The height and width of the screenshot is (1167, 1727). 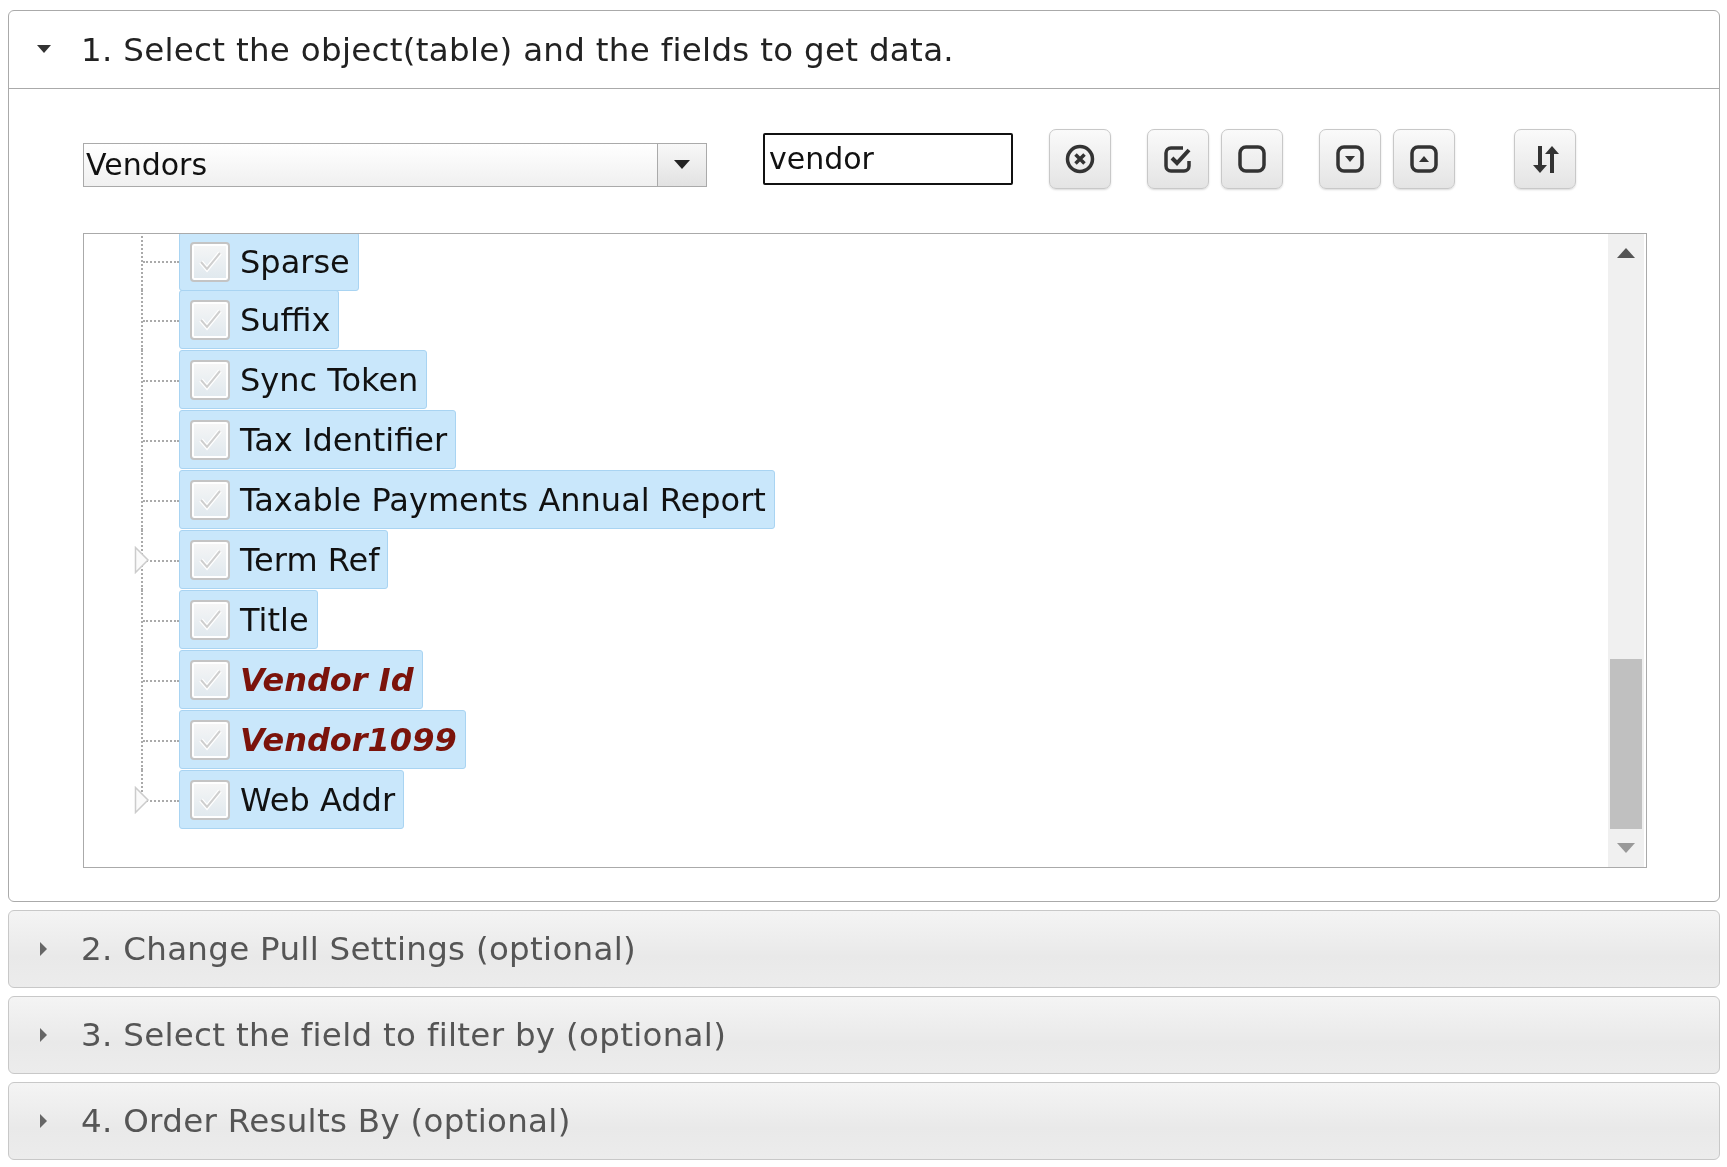 I want to click on tree-item: Sync Token, so click(x=303, y=379).